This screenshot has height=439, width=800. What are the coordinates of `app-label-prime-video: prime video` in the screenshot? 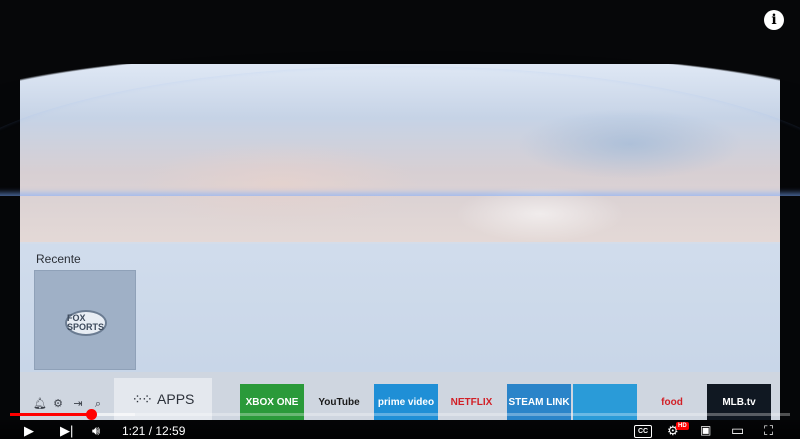 It's located at (406, 402).